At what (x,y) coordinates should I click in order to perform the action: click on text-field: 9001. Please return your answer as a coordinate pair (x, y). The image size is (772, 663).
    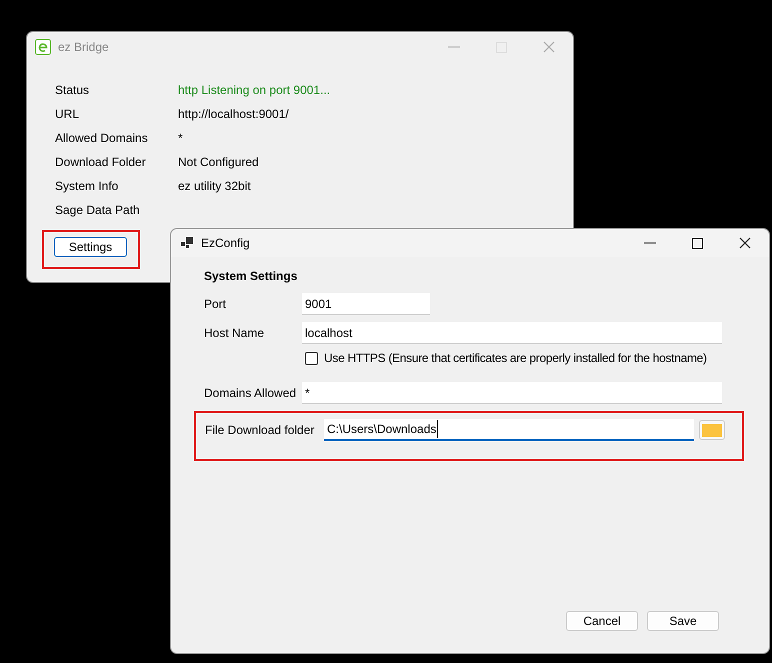
    Looking at the image, I should click on (366, 304).